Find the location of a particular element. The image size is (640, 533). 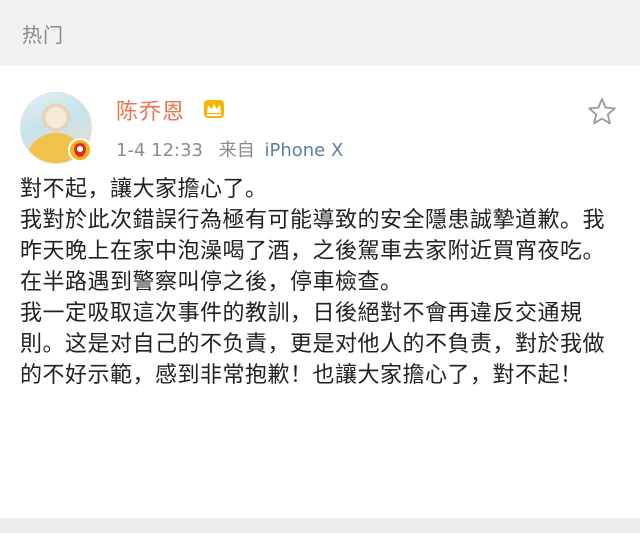

username: 陈乔恩 is located at coordinates (150, 110).